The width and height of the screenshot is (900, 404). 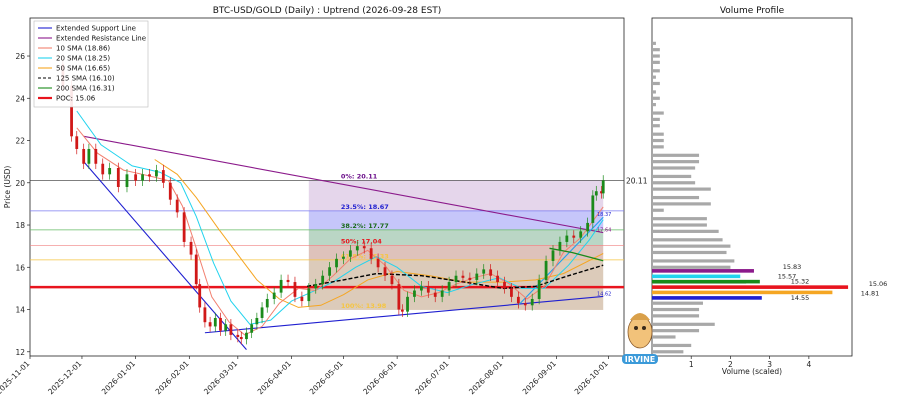 I want to click on right-value-label: 17.64, so click(x=604, y=231).